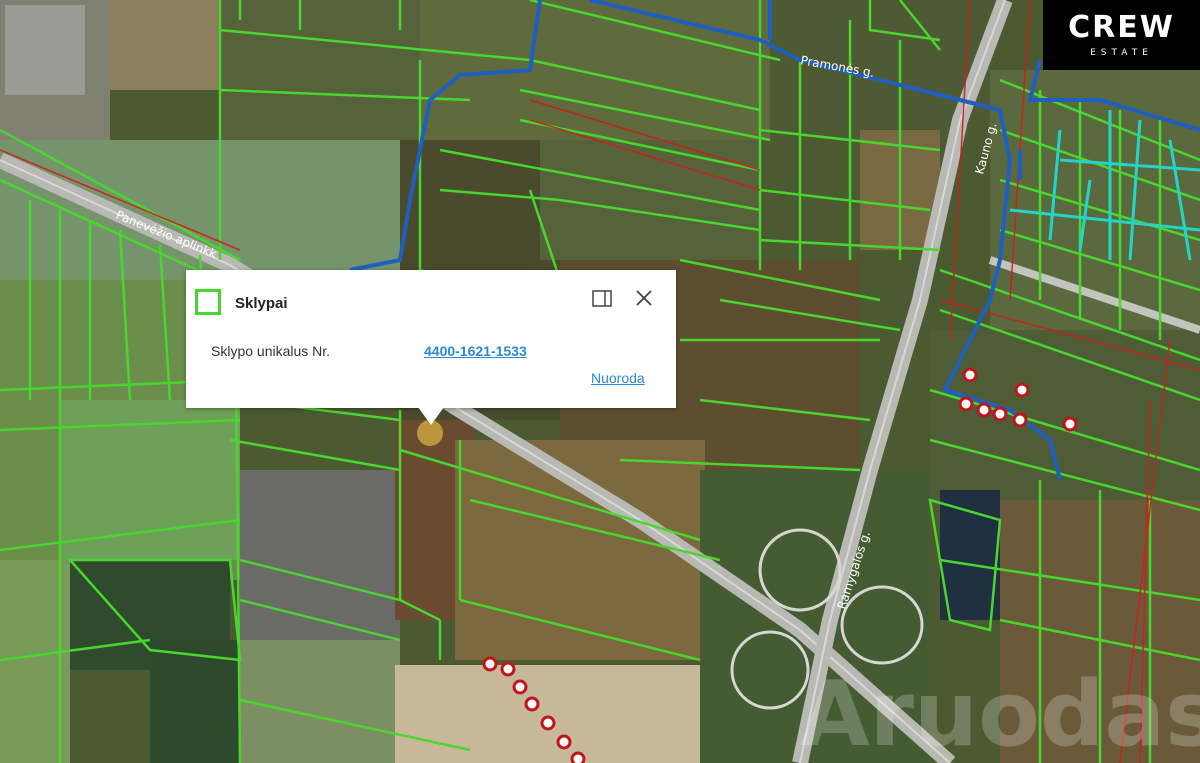 The image size is (1200, 763). What do you see at coordinates (431, 416) in the screenshot?
I see `popup-pointer` at bounding box center [431, 416].